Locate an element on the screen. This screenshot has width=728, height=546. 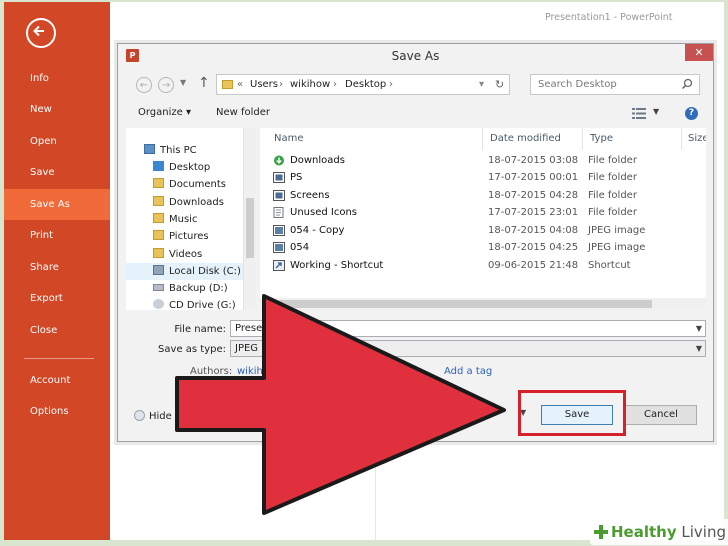
sidebar-item-export: Export is located at coordinates (57, 298).